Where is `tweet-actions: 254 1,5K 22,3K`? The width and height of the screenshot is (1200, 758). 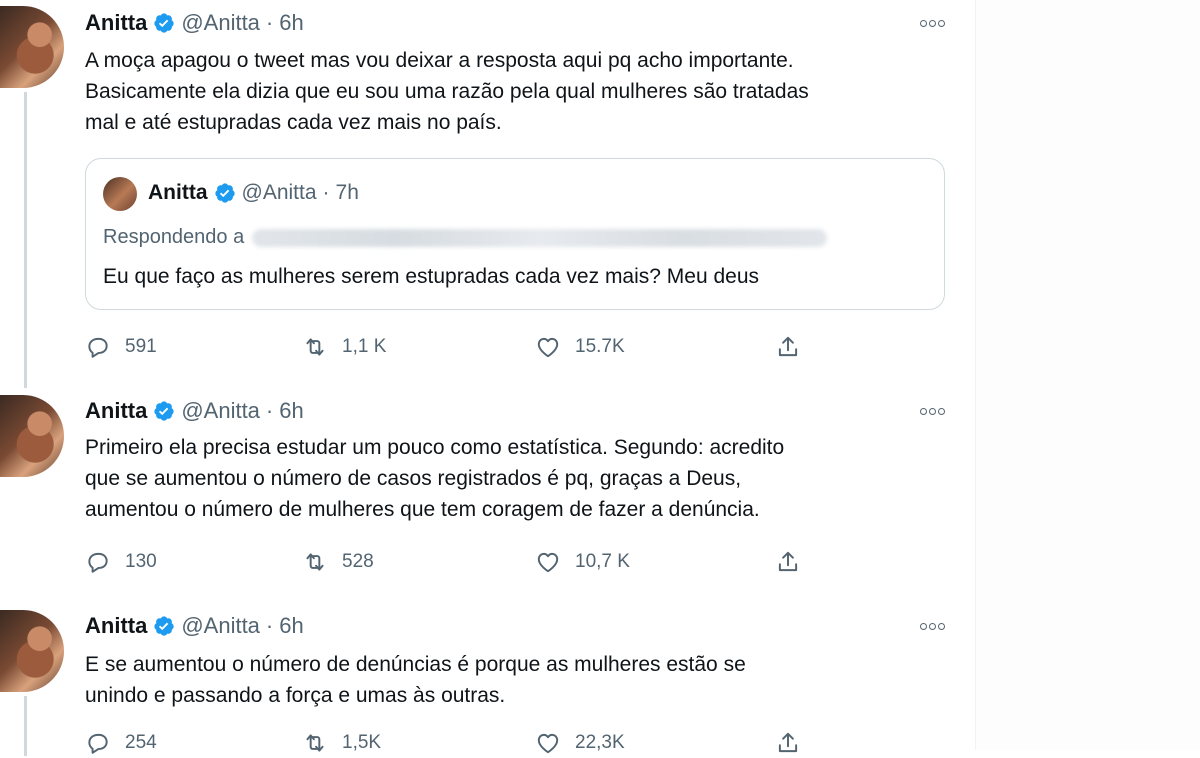
tweet-actions: 254 1,5K 22,3K is located at coordinates (445, 743).